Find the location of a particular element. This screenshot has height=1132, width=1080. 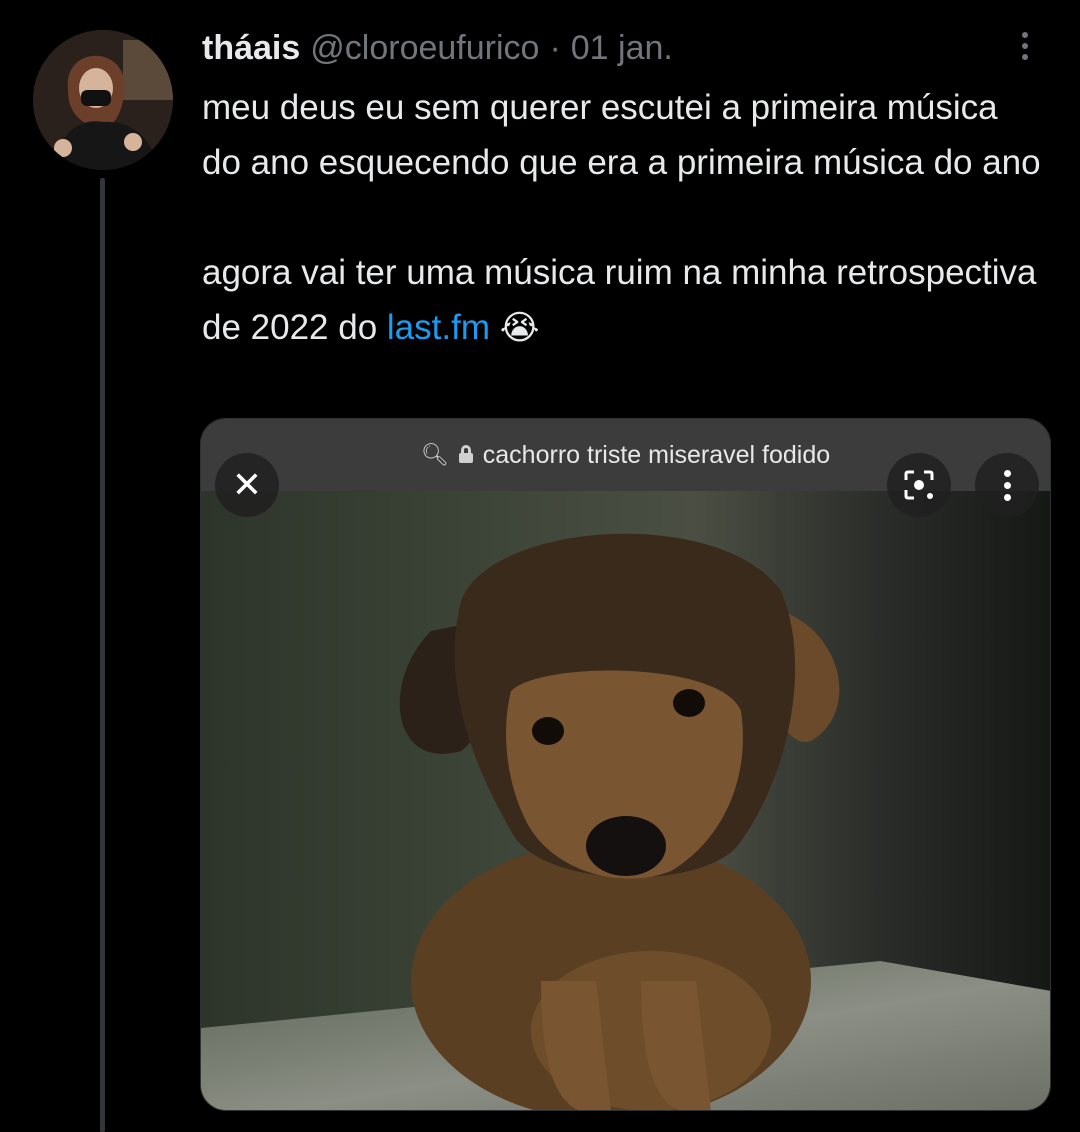

lock-icon is located at coordinates (465, 454).